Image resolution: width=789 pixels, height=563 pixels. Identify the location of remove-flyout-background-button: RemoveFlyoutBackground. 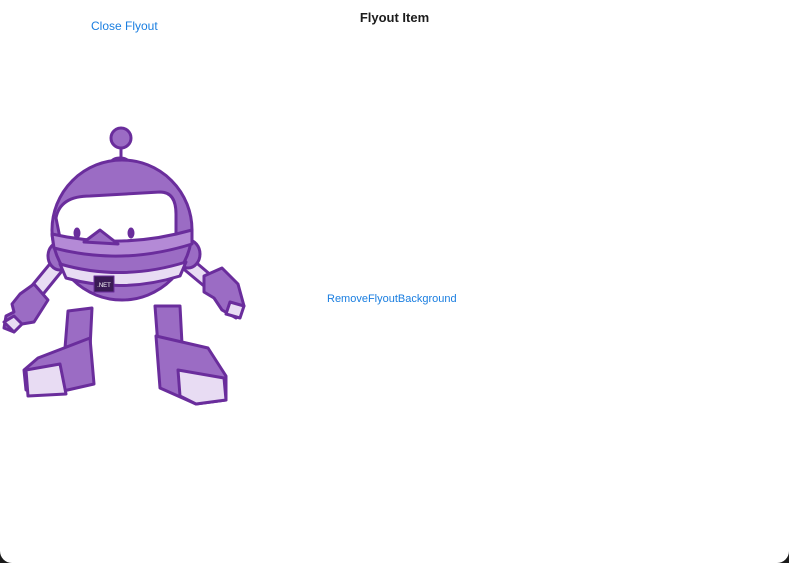
(392, 299).